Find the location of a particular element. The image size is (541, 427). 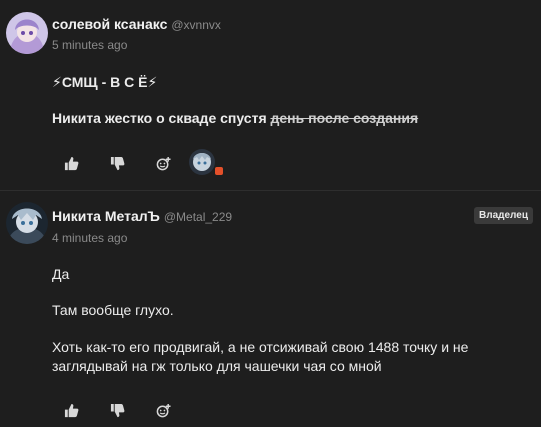

comment-text: Никита жестко о скваде спустя is located at coordinates (159, 118).